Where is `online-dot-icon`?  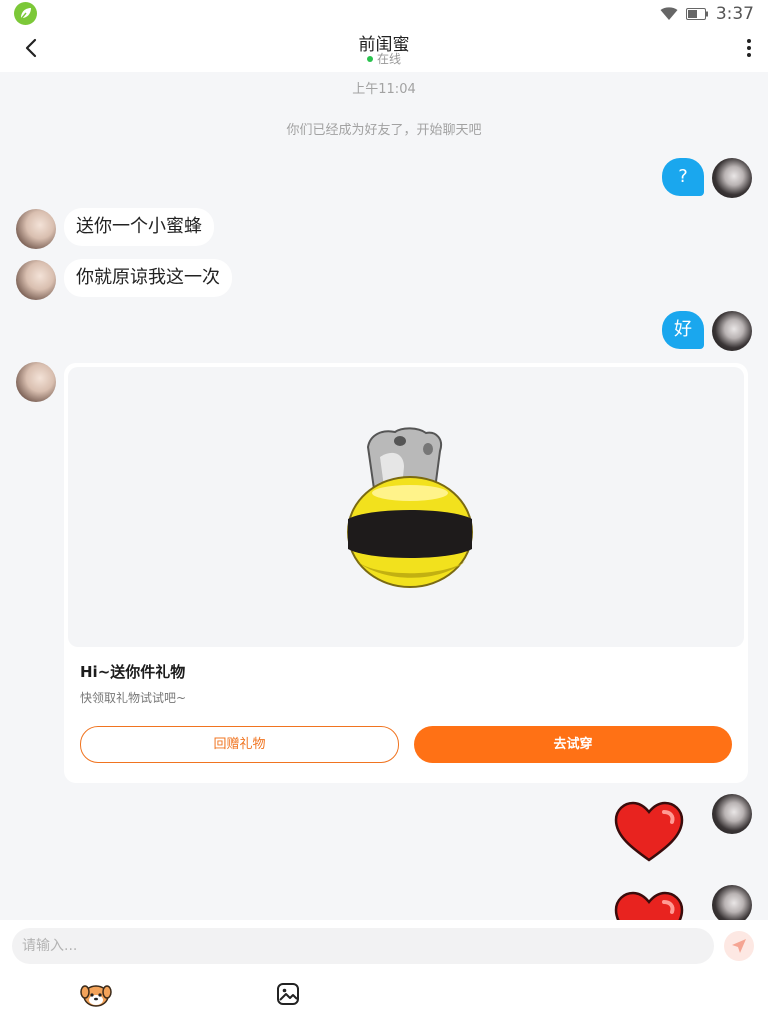
online-dot-icon is located at coordinates (369, 58).